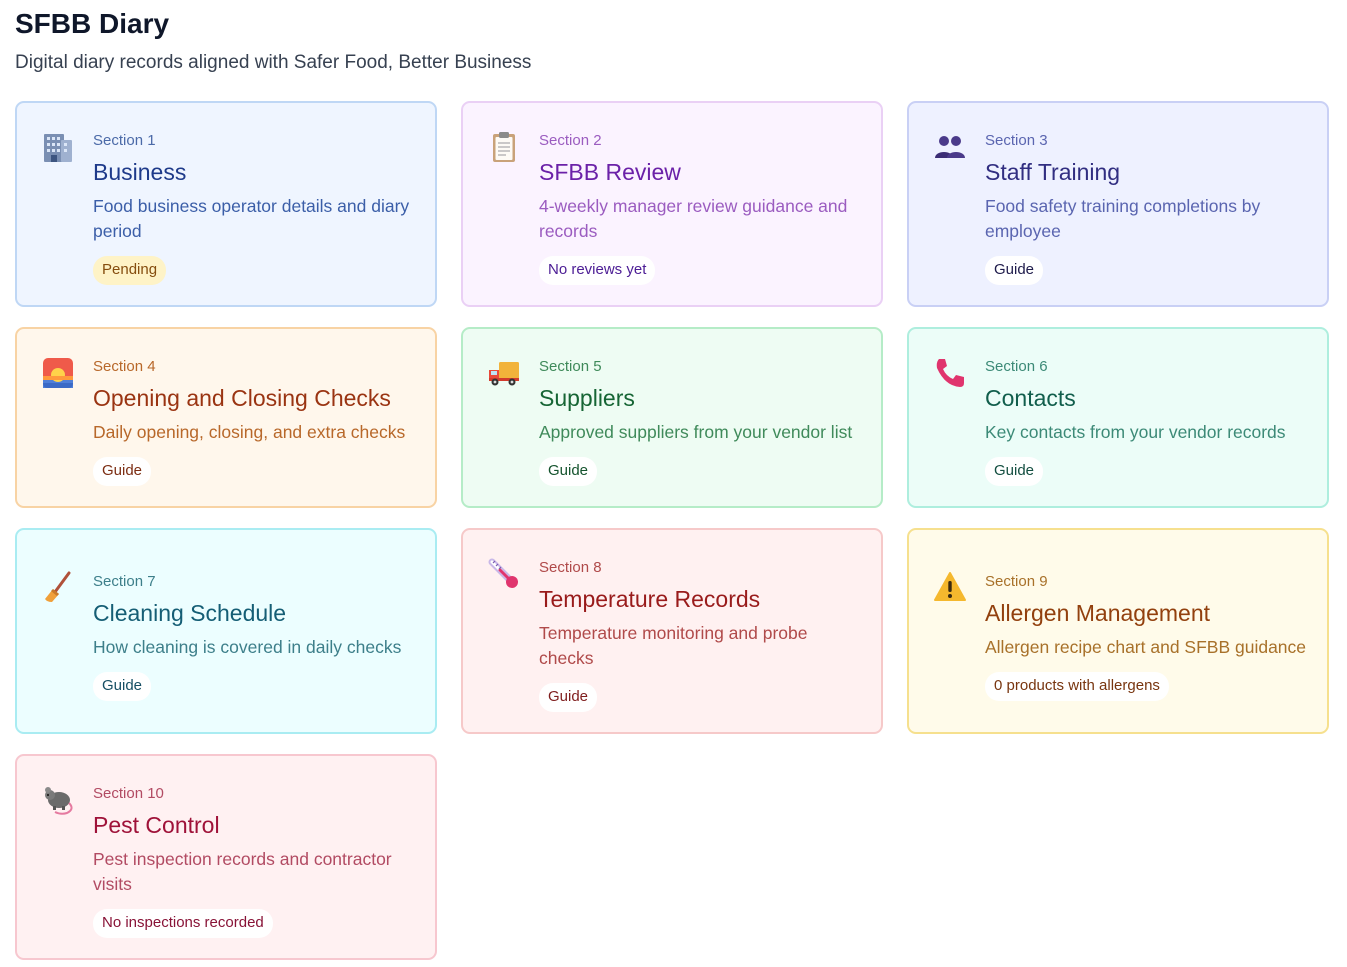  What do you see at coordinates (156, 825) in the screenshot?
I see `card-title: Pest Control` at bounding box center [156, 825].